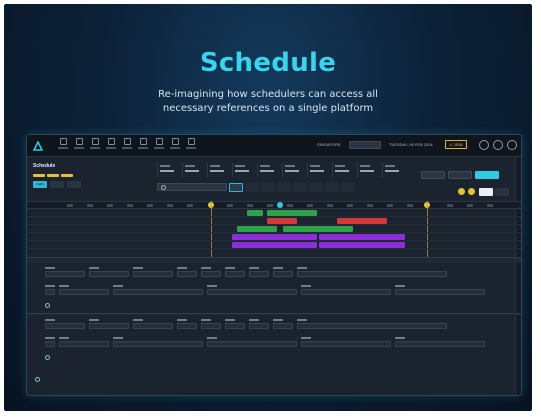  I want to click on right-side-panel, so click(518, 276).